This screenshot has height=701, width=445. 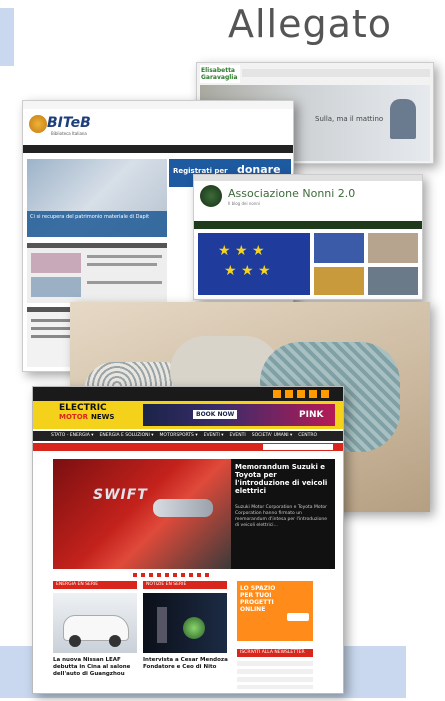 I want to click on ad-cta-button, so click(x=298, y=617).